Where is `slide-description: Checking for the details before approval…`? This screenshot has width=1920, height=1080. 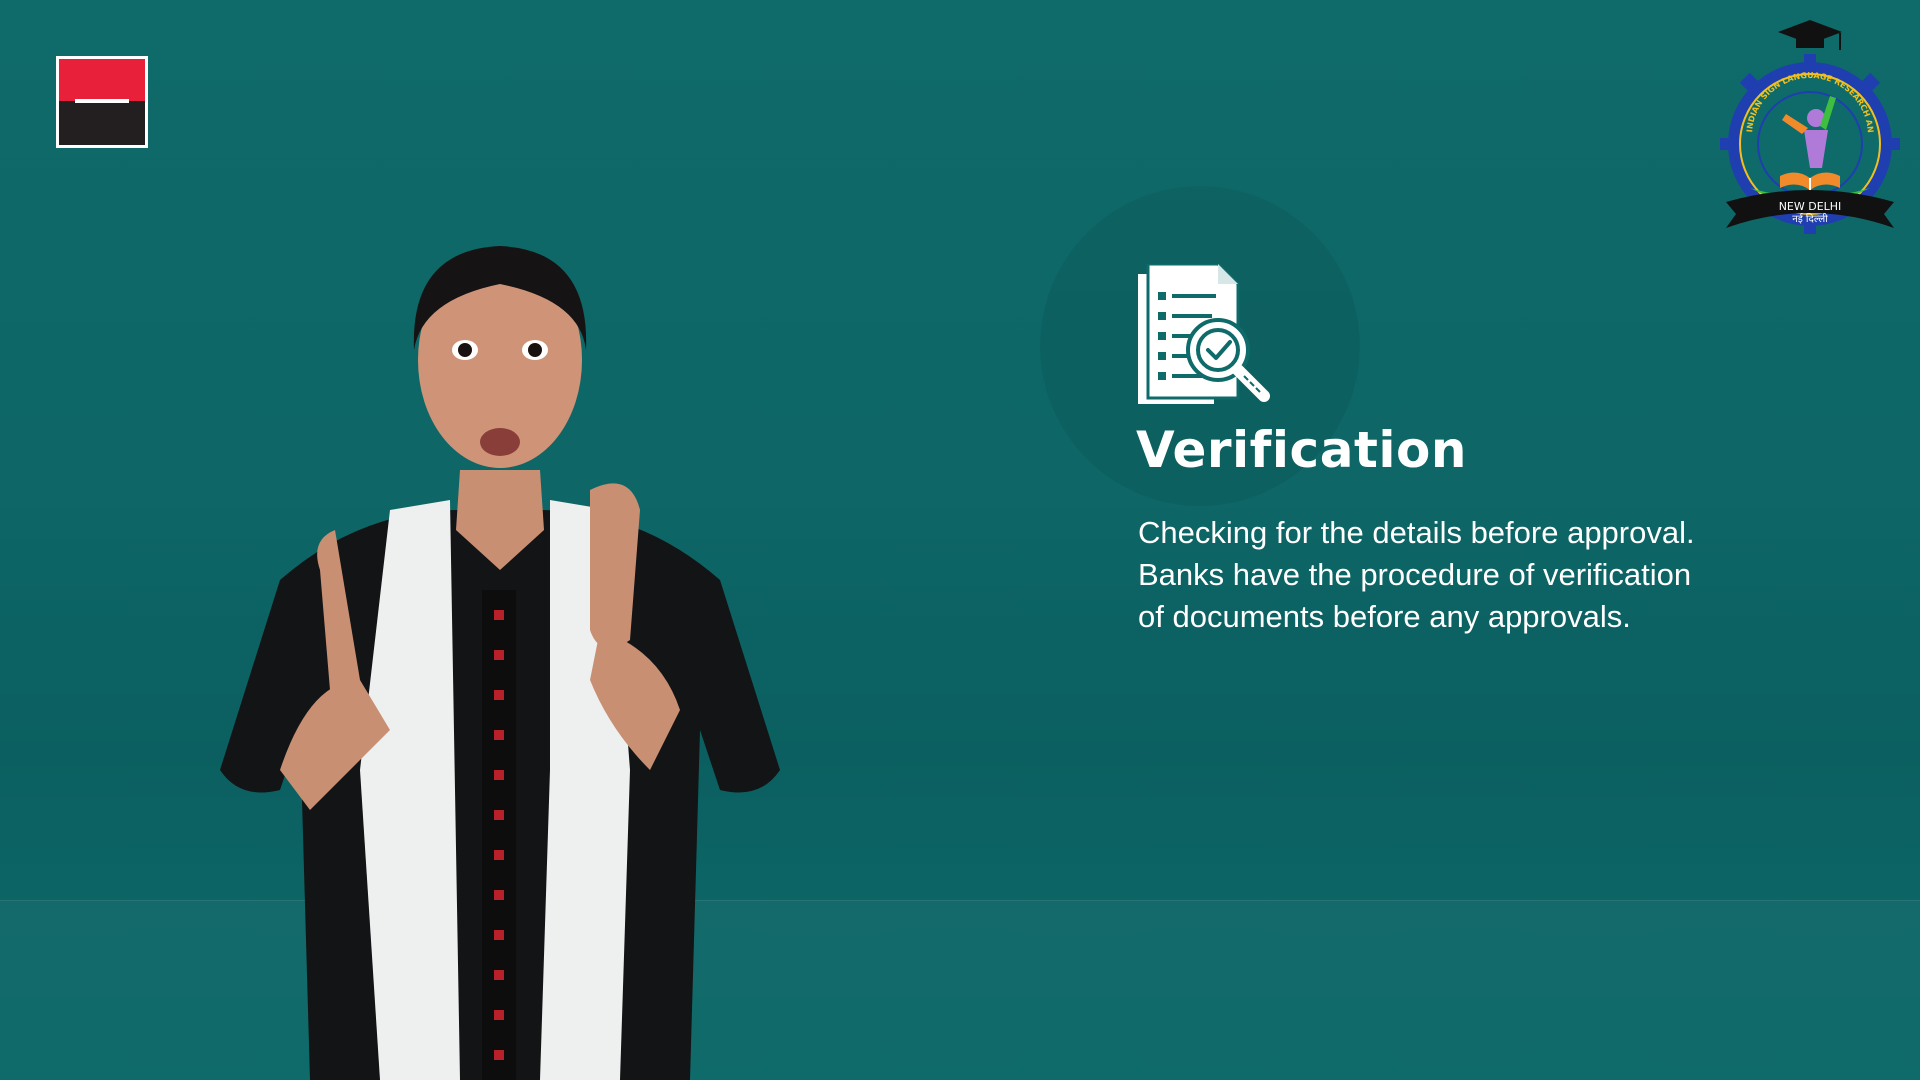
slide-description: Checking for the details before approval… is located at coordinates (1508, 575).